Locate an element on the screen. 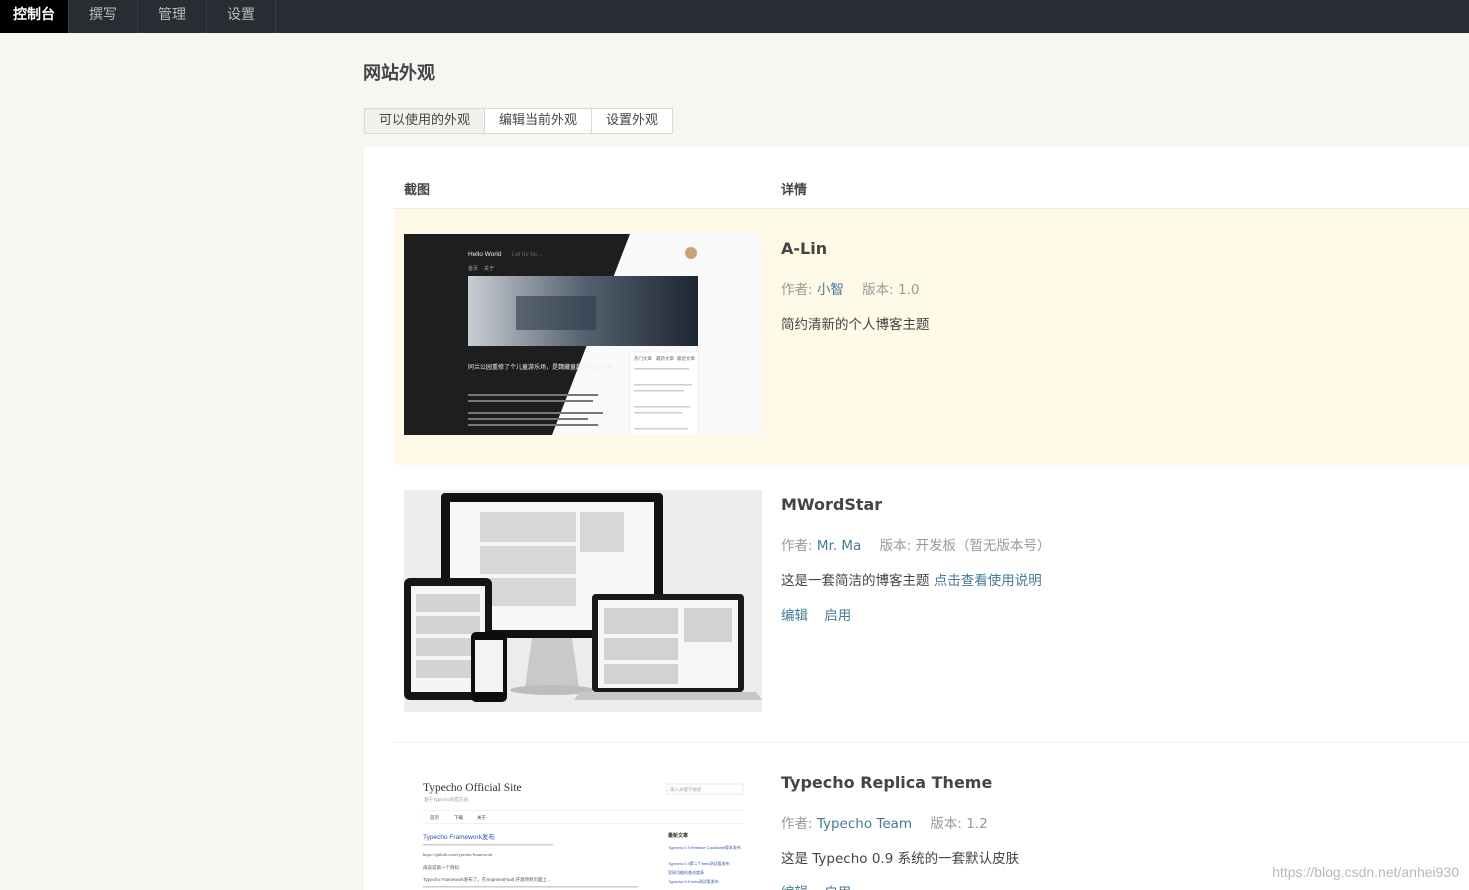 Image resolution: width=1469 pixels, height=890 pixels. alin-thumb-tab-recent: 最近文章 is located at coordinates (686, 358).